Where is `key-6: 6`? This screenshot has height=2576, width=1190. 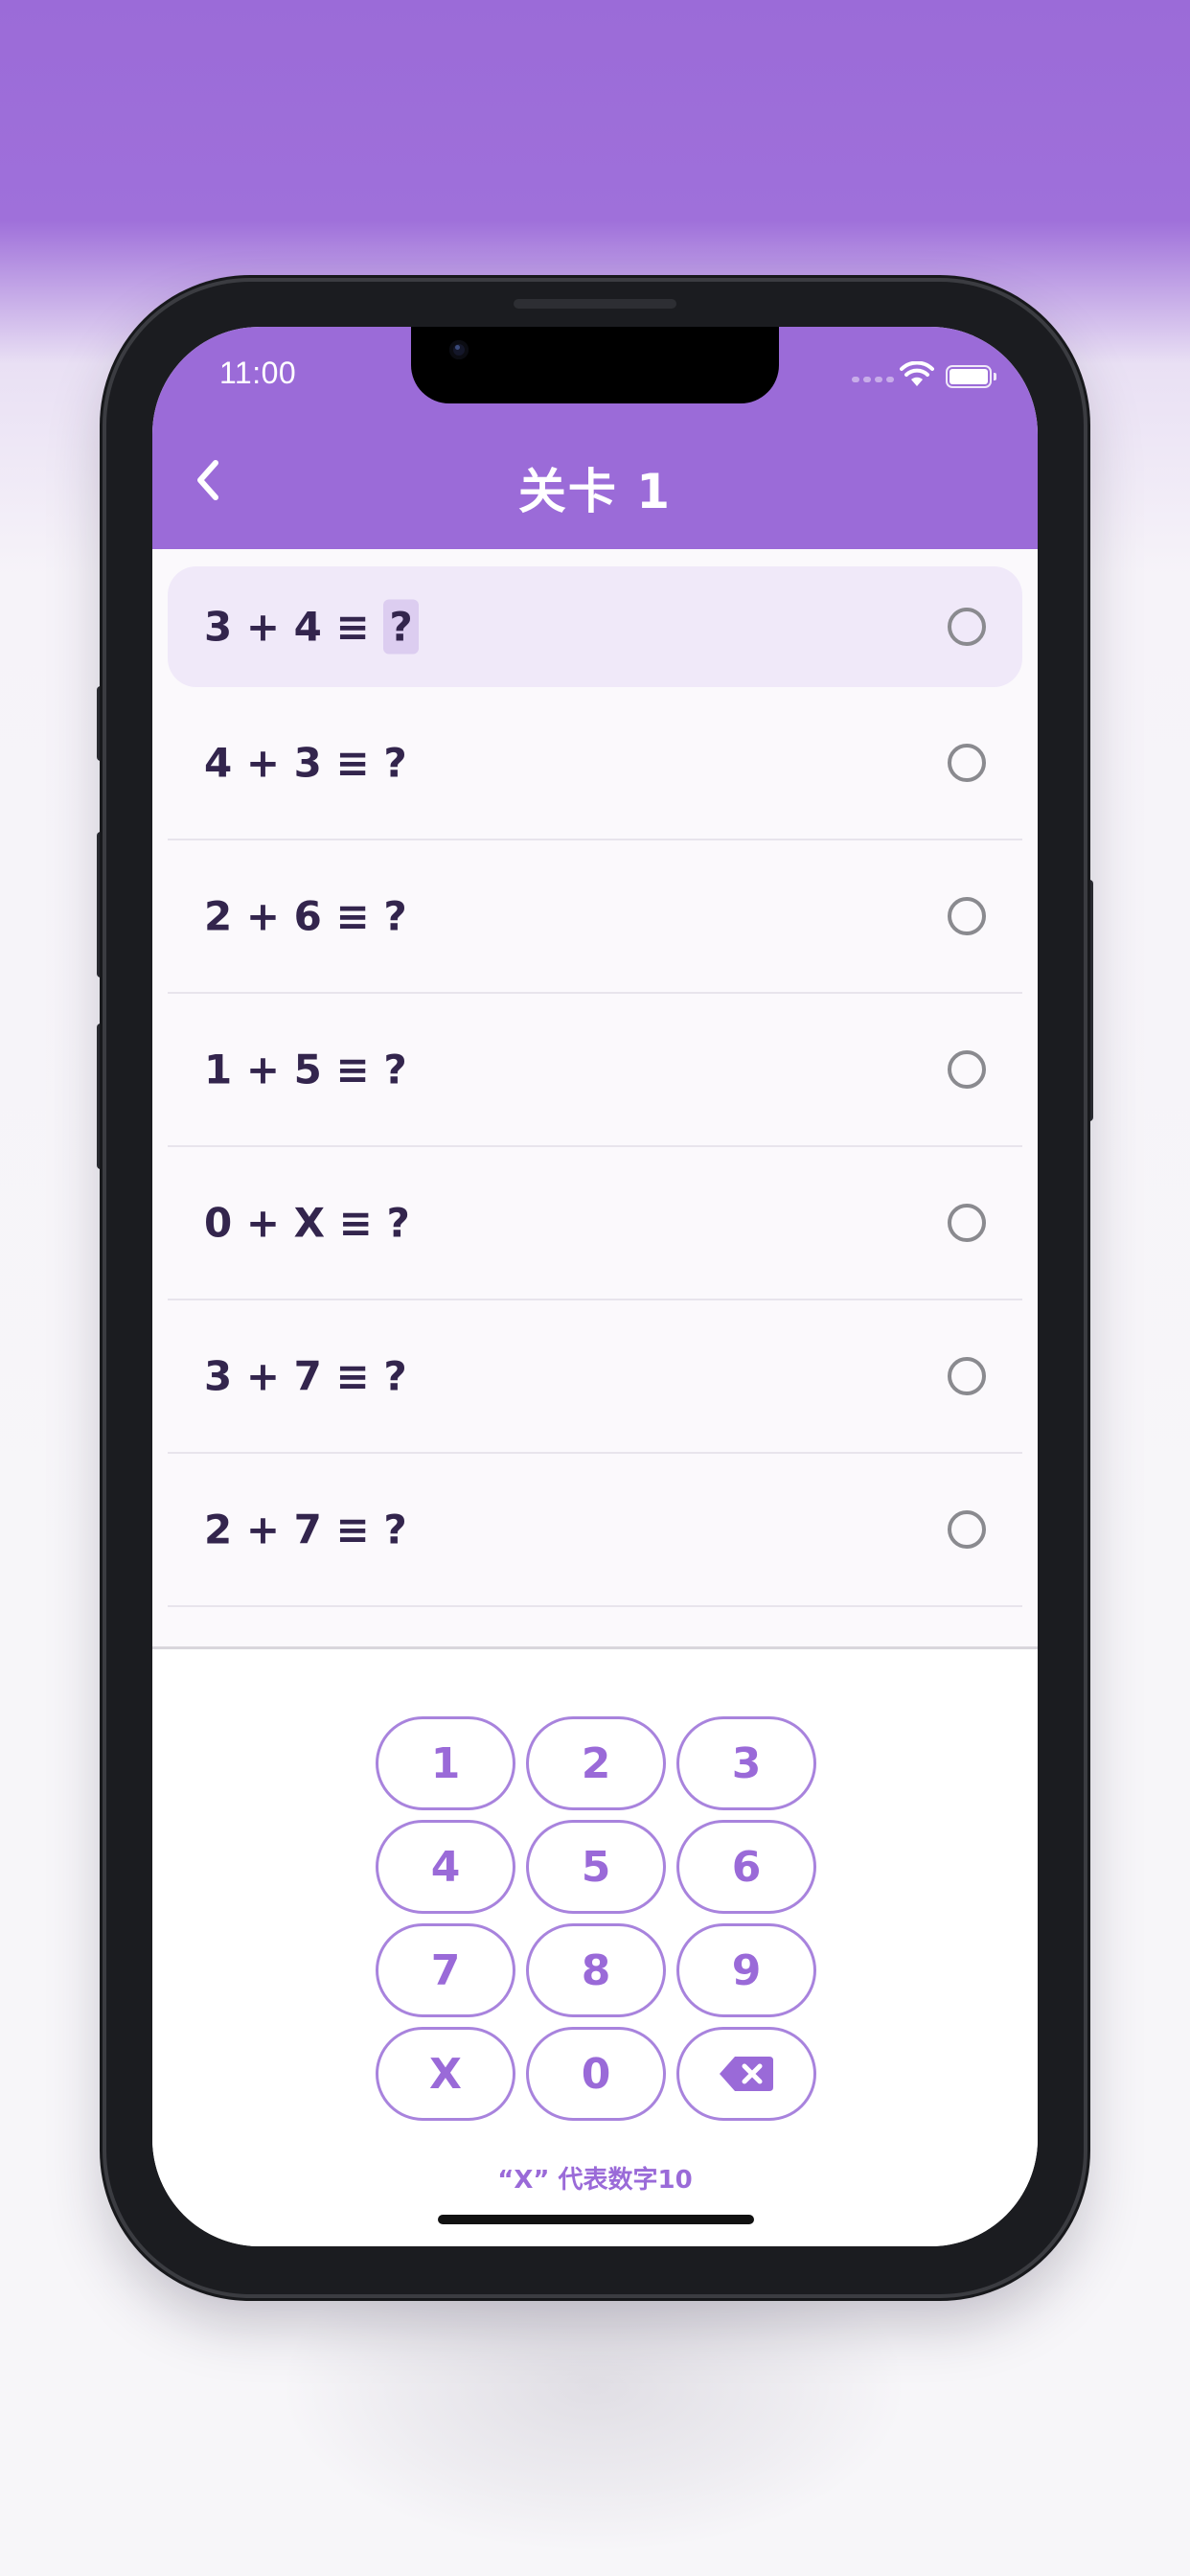
key-6: 6 is located at coordinates (746, 1867).